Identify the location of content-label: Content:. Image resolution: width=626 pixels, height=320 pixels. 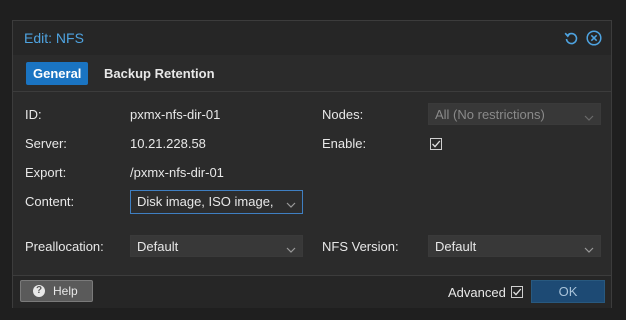
(50, 201).